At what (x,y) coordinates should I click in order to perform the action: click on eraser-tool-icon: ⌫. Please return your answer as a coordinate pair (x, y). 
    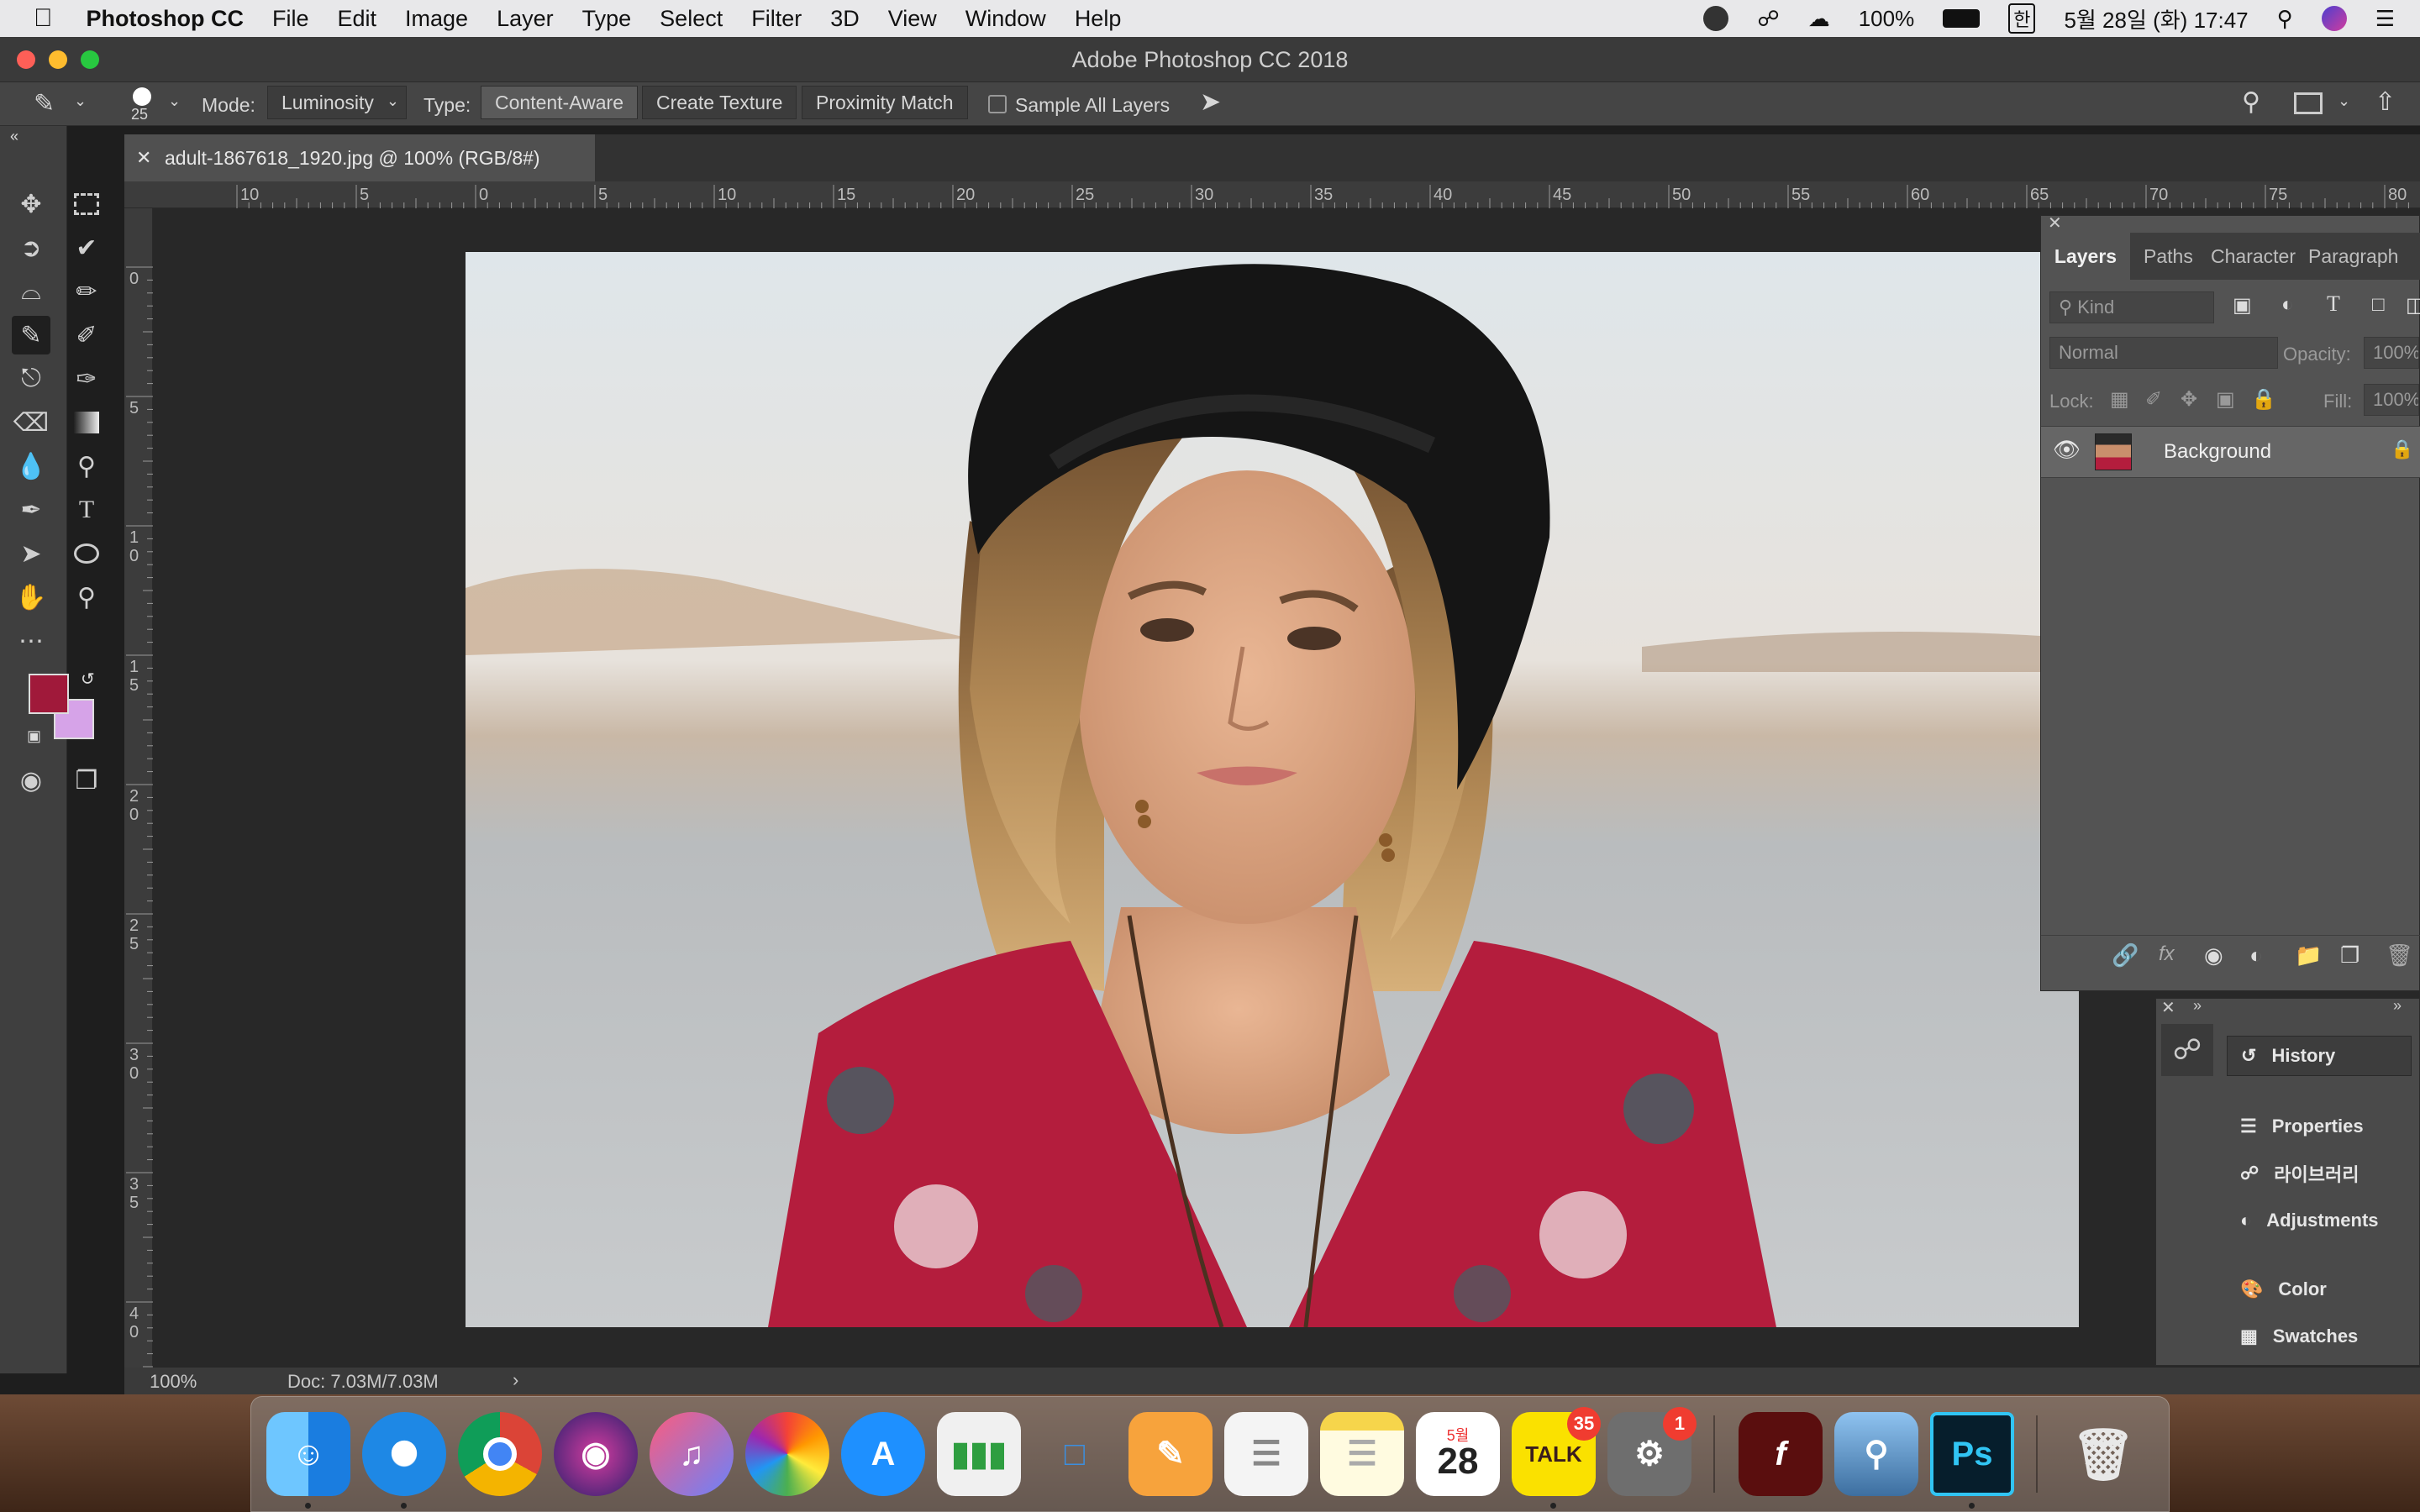
    Looking at the image, I should click on (31, 422).